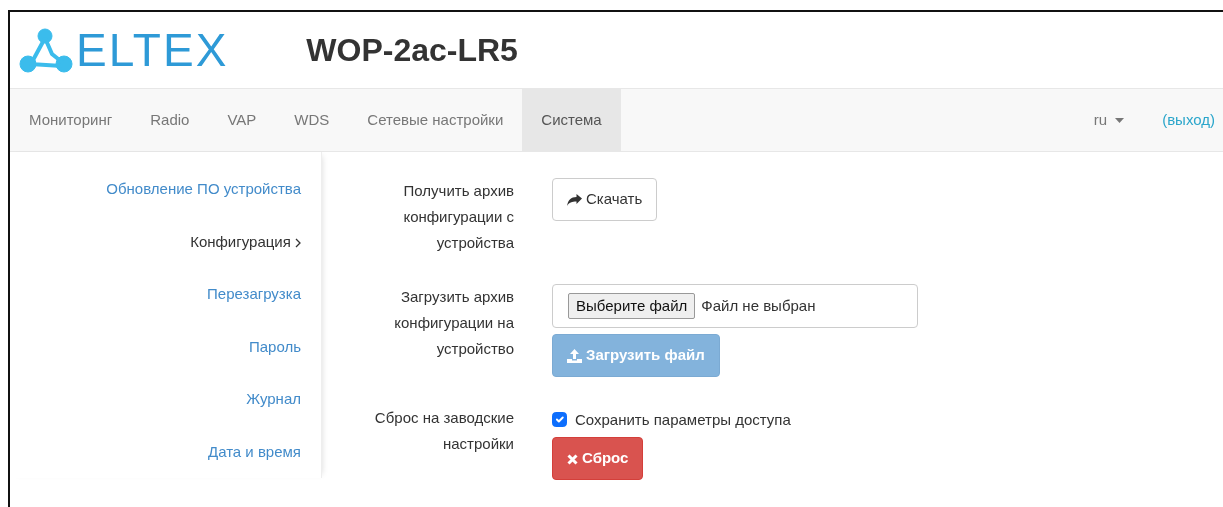  I want to click on upload-icon, so click(574, 356).